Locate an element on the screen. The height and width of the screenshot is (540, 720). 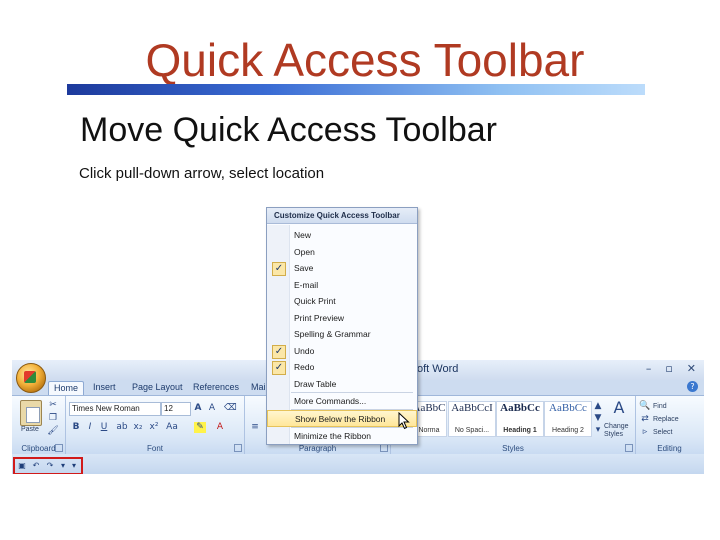
shrink-font-icon: A is located at coordinates (212, 408).